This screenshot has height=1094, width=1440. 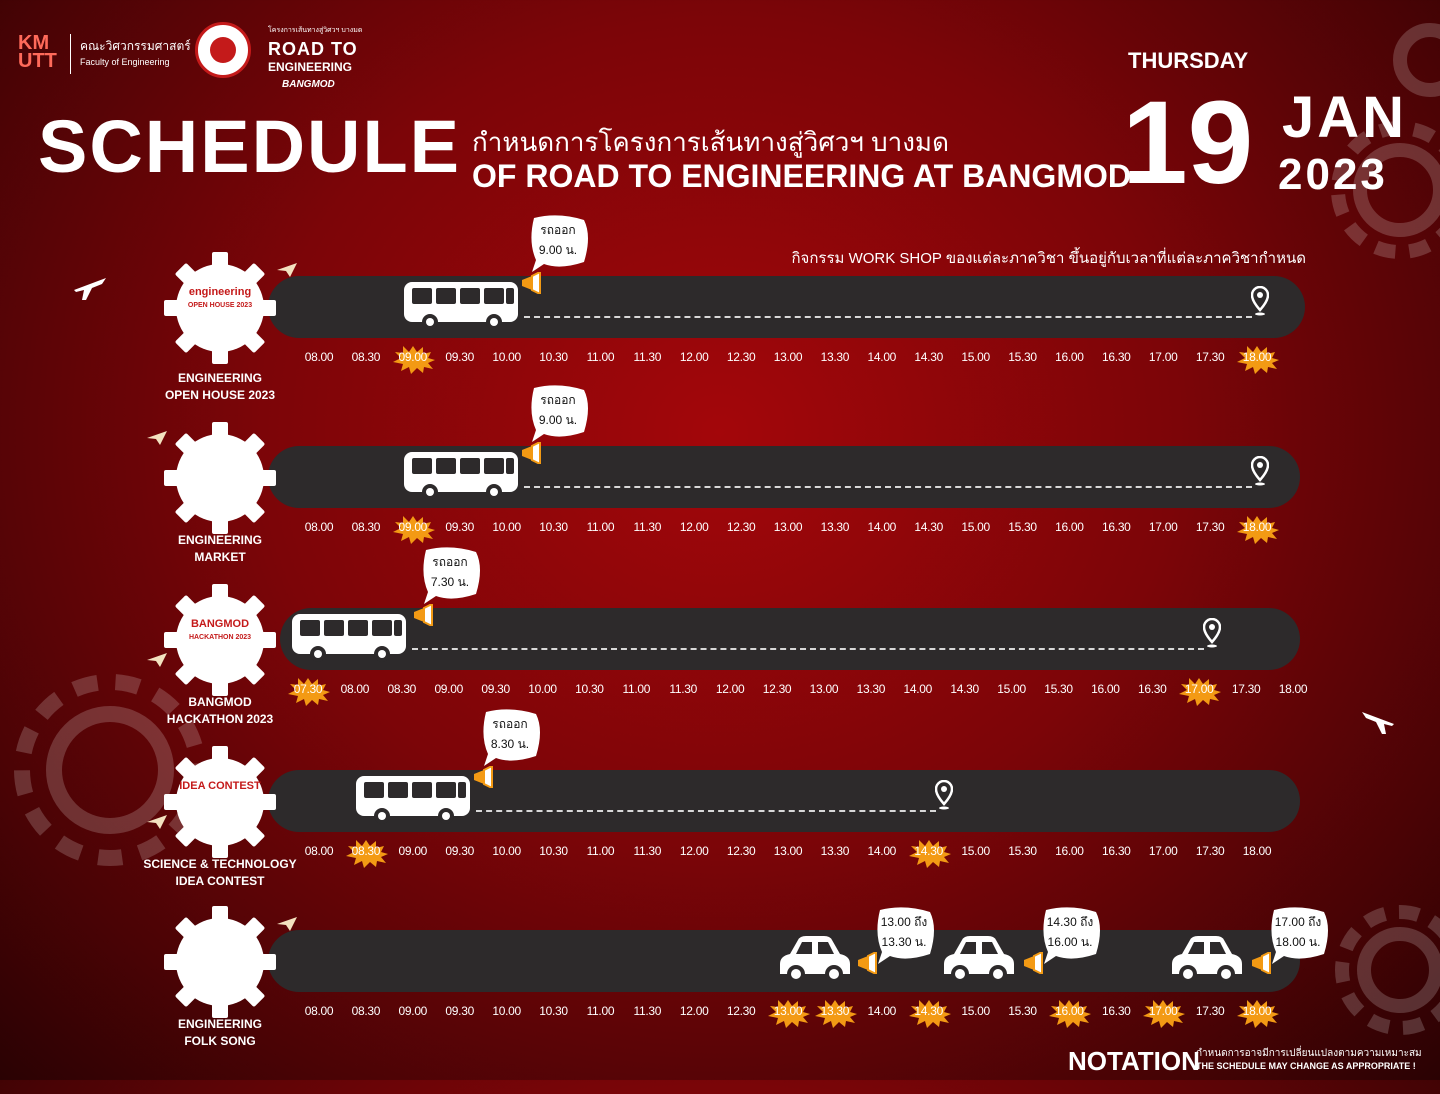 I want to click on subtitle-en: OF ROAD TO ENGINEERING AT BANGMOD, so click(x=801, y=176).